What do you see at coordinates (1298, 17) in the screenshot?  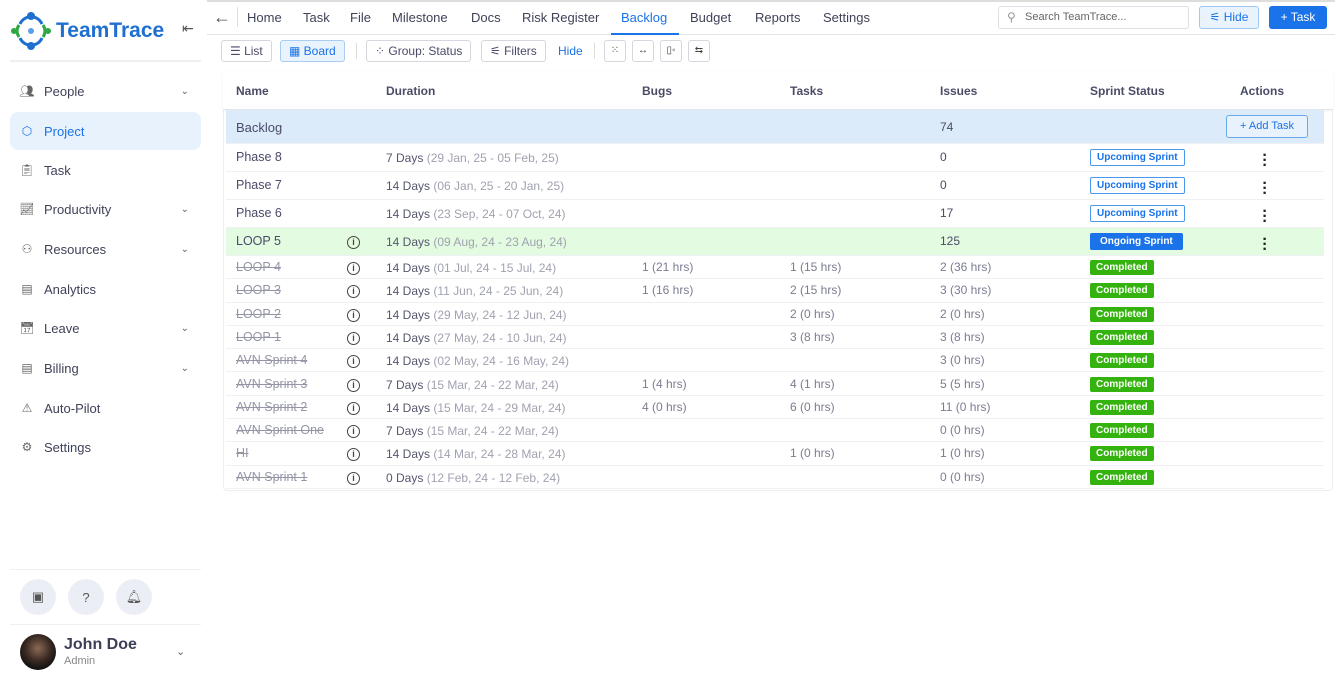 I see `add-task-button: + Task` at bounding box center [1298, 17].